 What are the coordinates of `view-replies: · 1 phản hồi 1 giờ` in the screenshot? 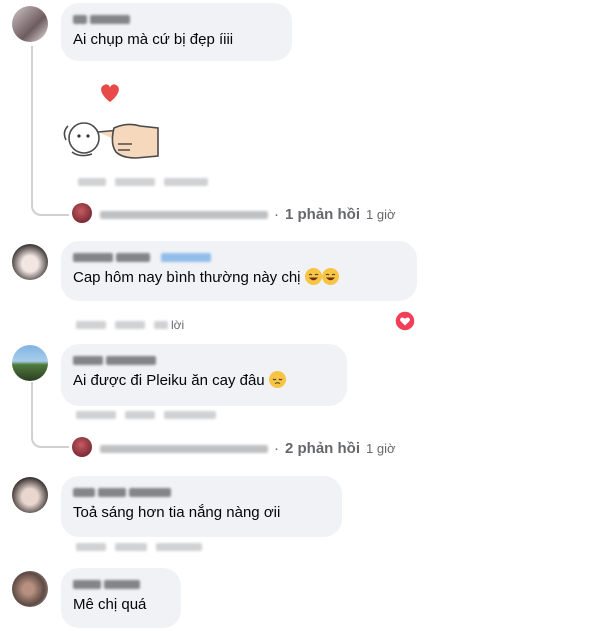 It's located at (248, 214).